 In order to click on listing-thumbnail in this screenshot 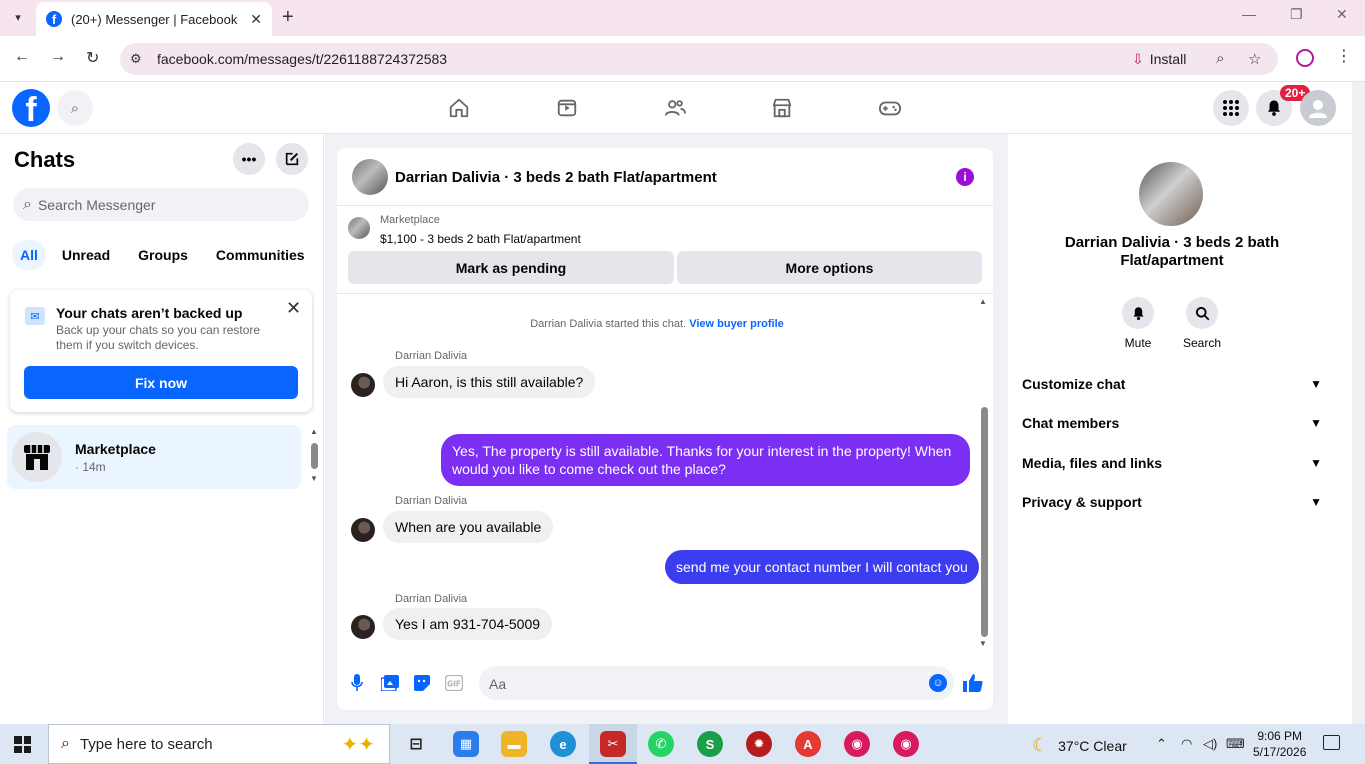, I will do `click(359, 228)`.